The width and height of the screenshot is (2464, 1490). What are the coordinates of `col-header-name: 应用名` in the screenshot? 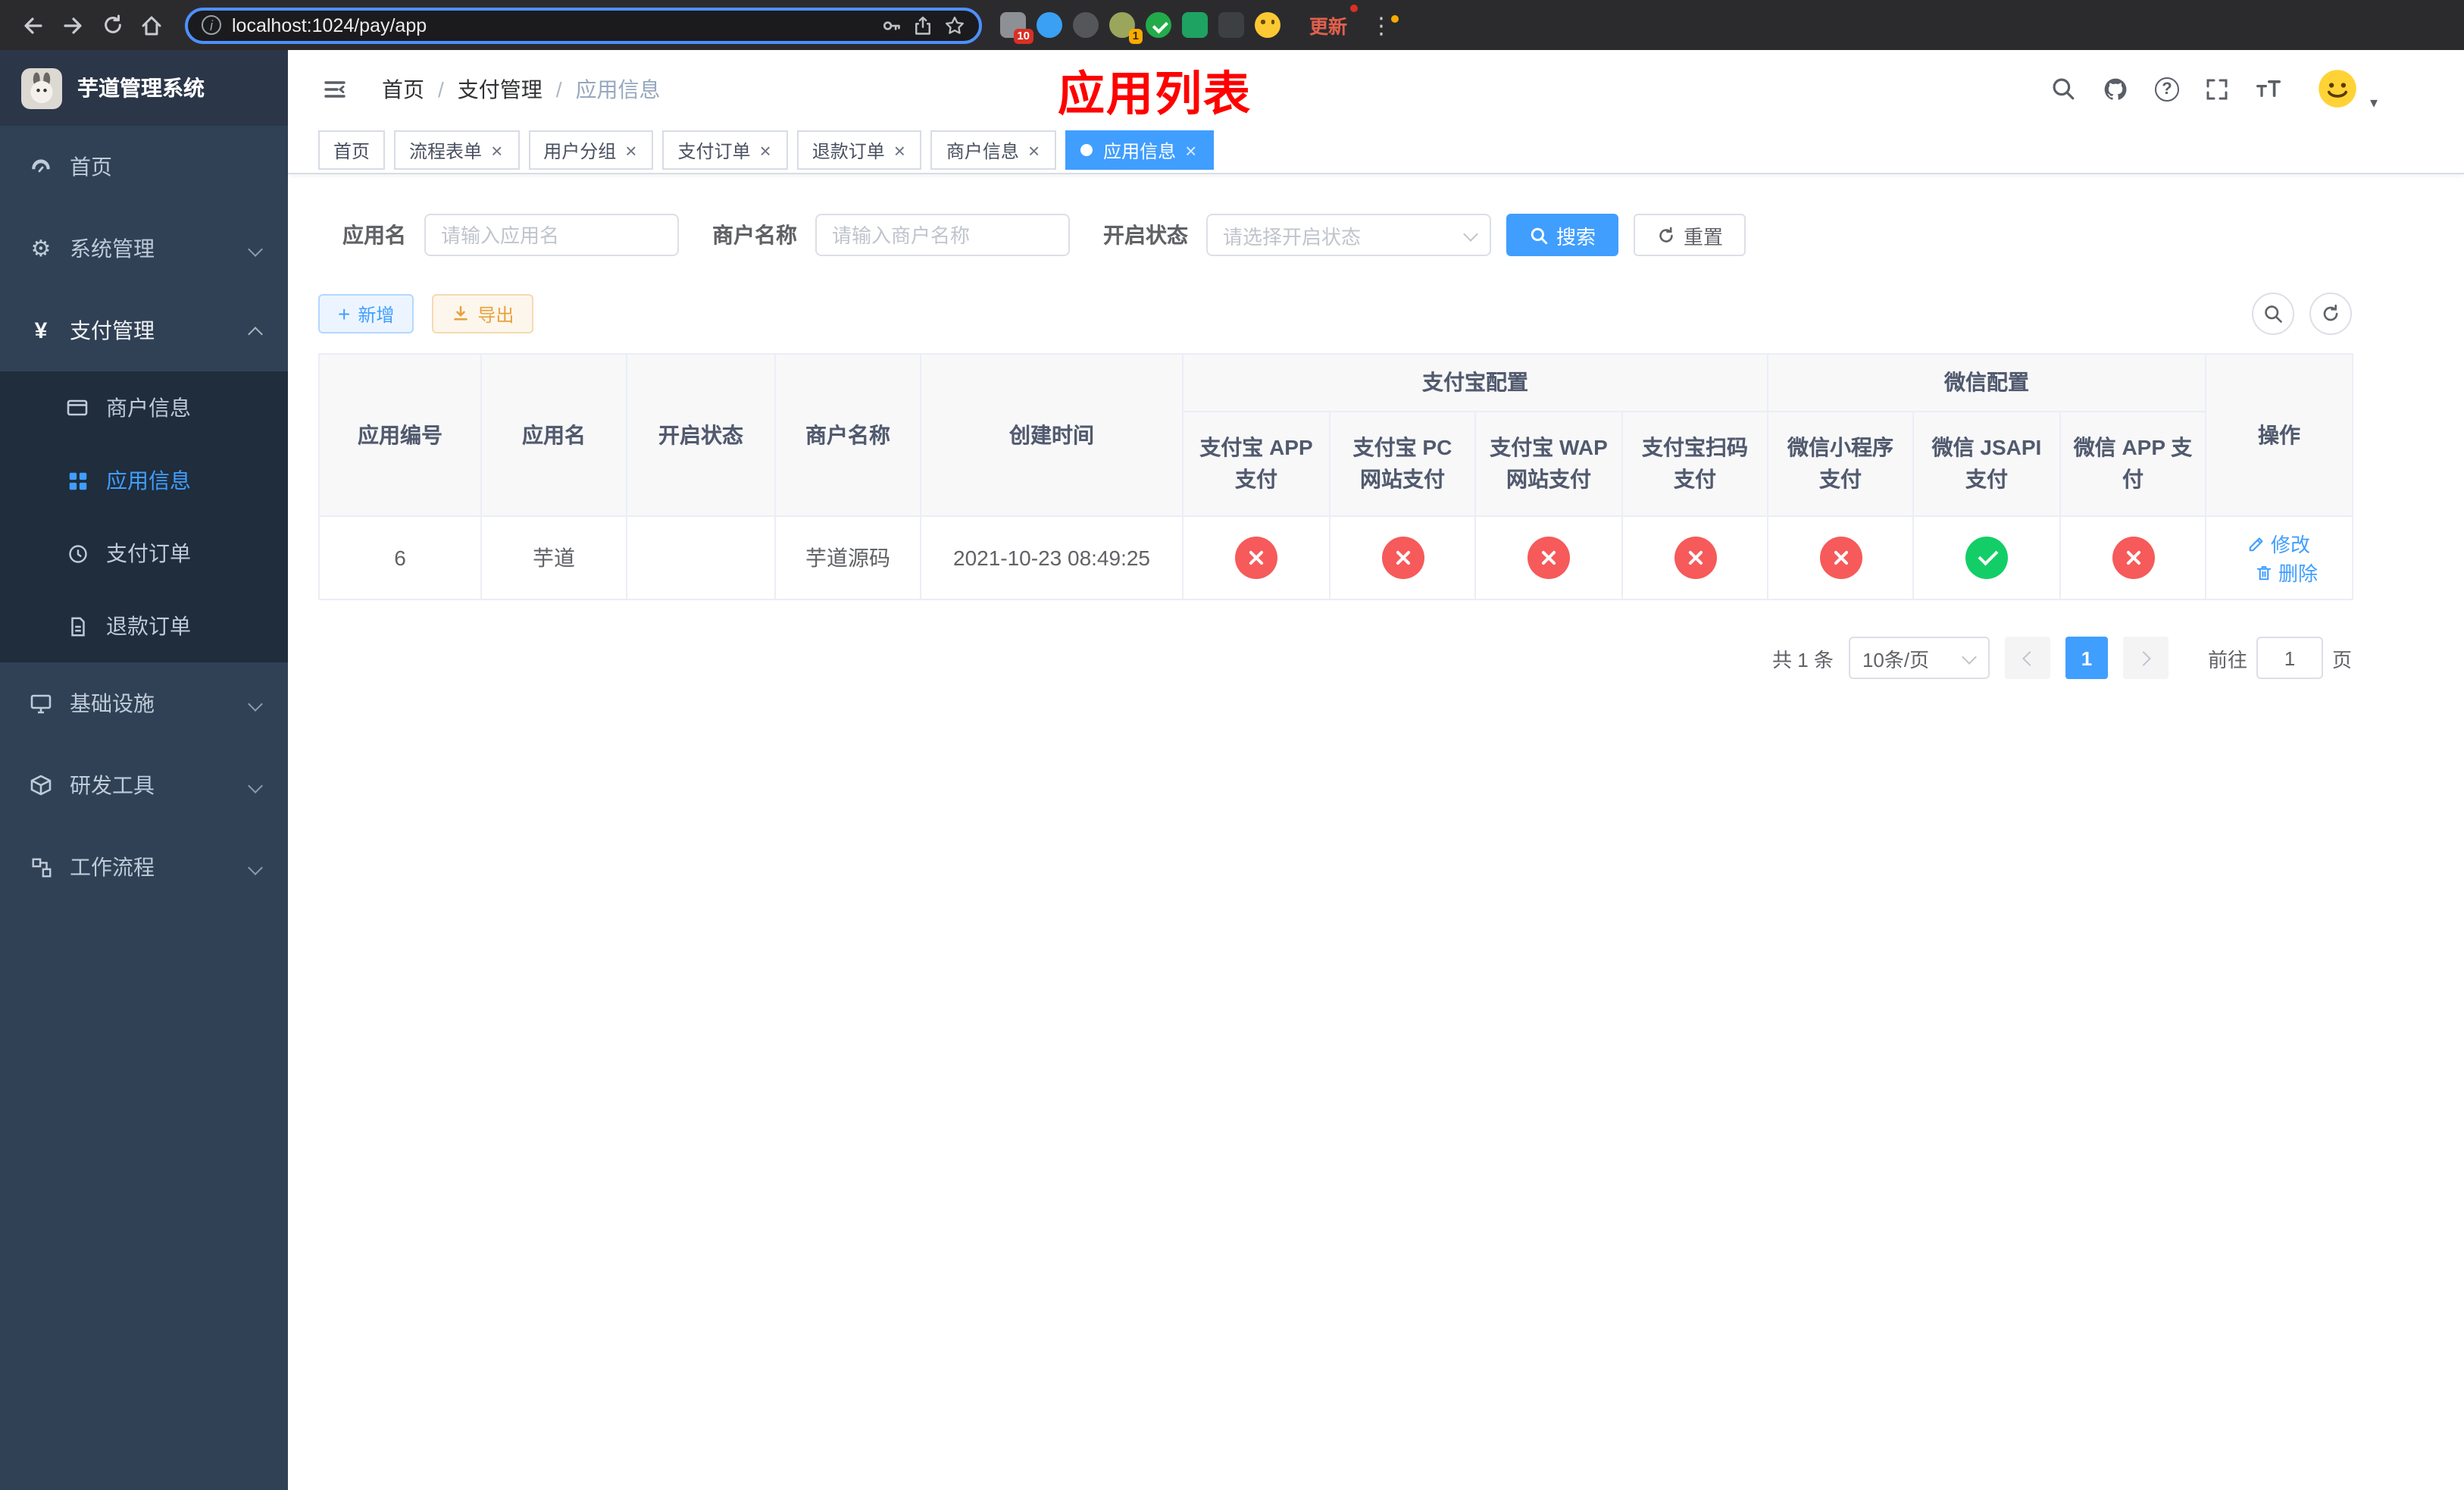 It's located at (553, 435).